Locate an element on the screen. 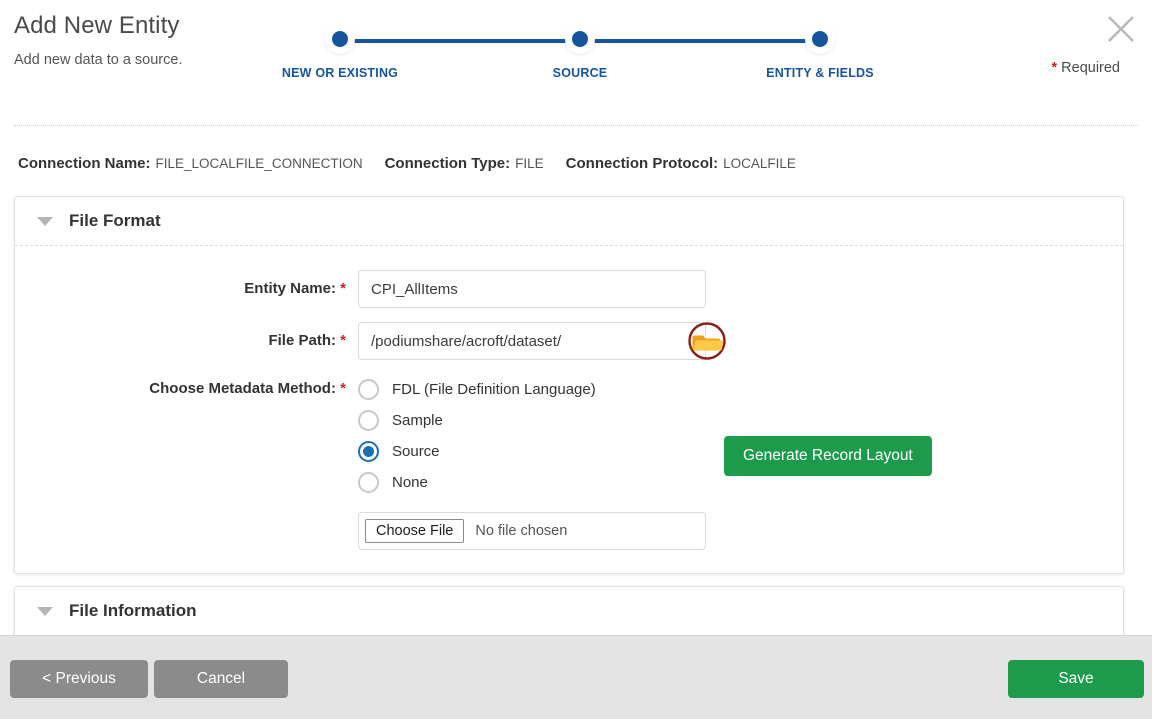 The height and width of the screenshot is (719, 1152). save-button: Save is located at coordinates (1076, 679).